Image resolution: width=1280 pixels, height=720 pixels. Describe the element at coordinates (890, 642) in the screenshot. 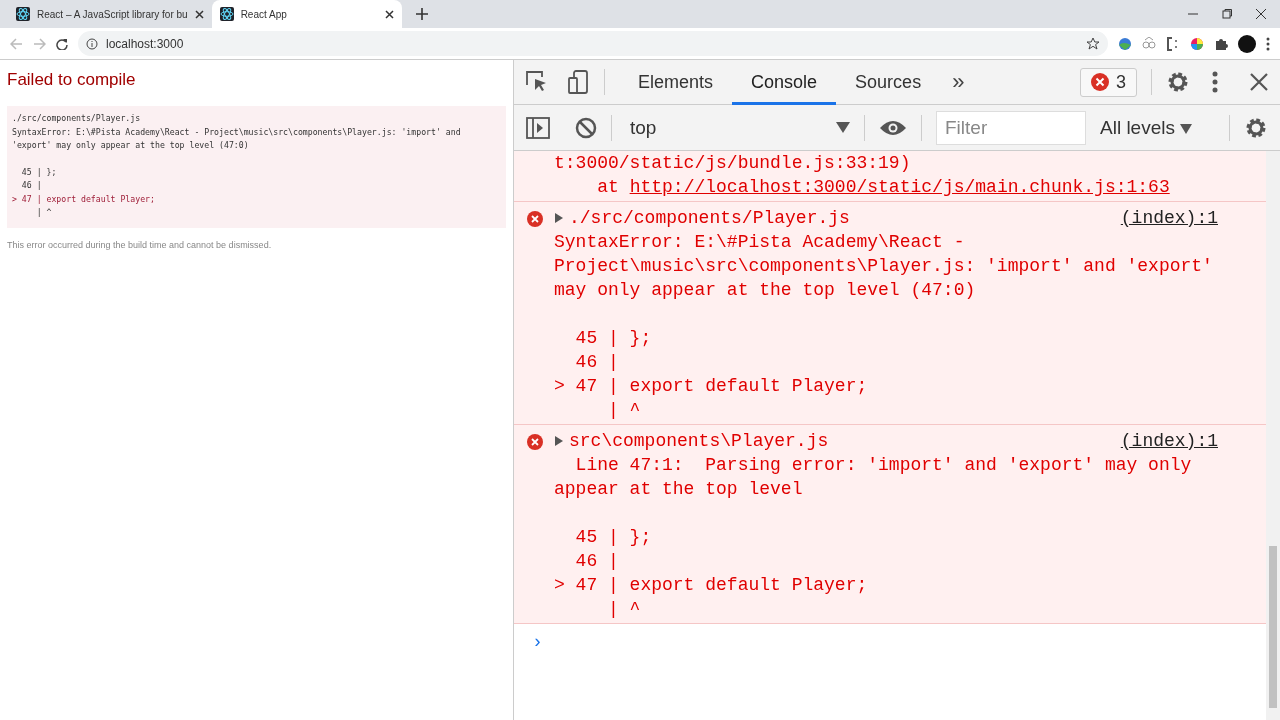

I see `console-prompt: ›` at that location.